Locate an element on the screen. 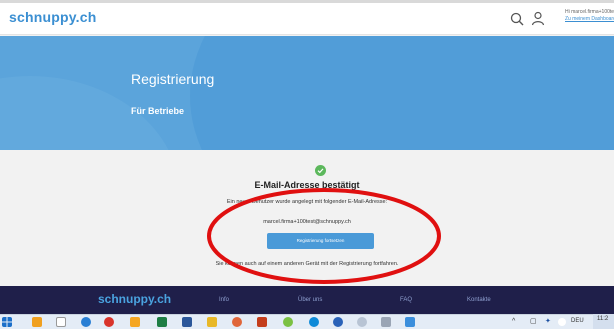 The image size is (614, 329). taskbar-excel-icon is located at coordinates (162, 322).